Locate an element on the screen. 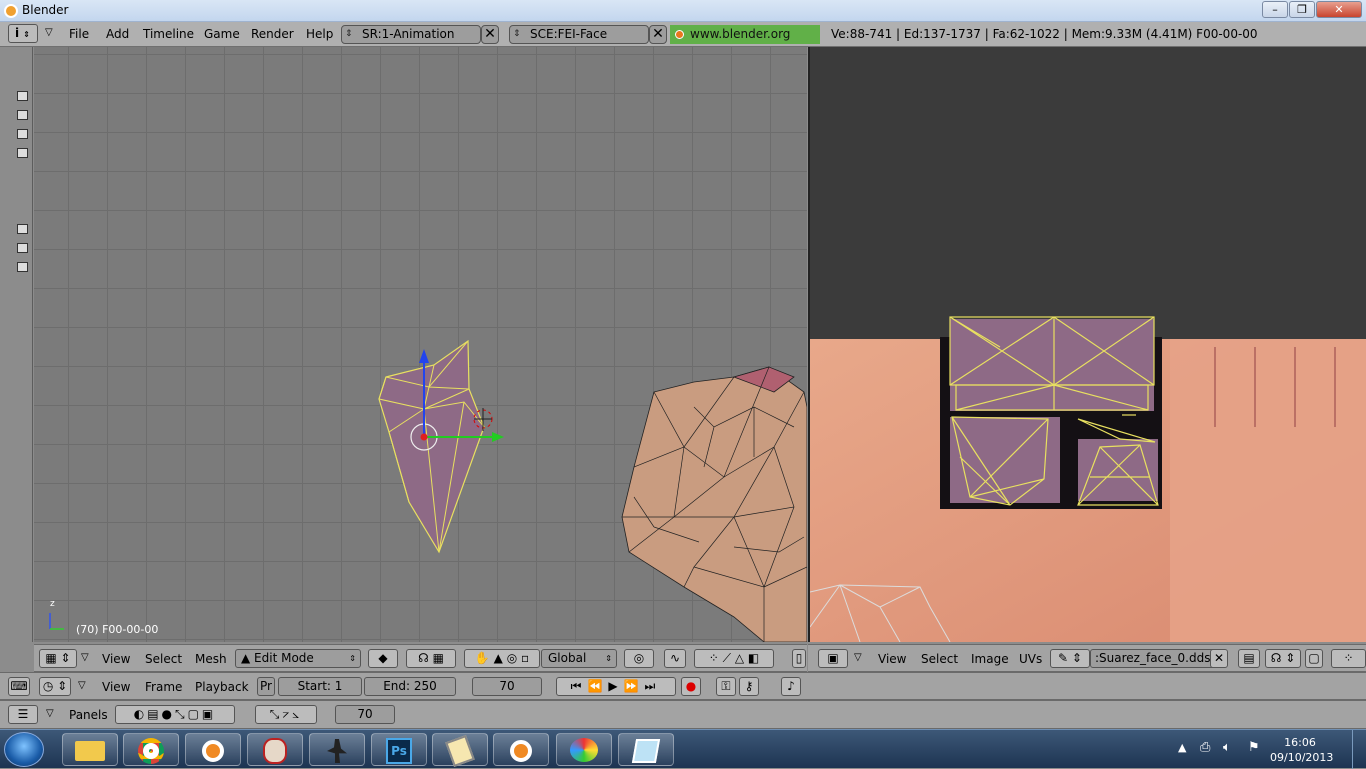 Image resolution: width=1366 pixels, height=769 pixels. blender-website-link: www.blender.org 249.2 is located at coordinates (745, 42).